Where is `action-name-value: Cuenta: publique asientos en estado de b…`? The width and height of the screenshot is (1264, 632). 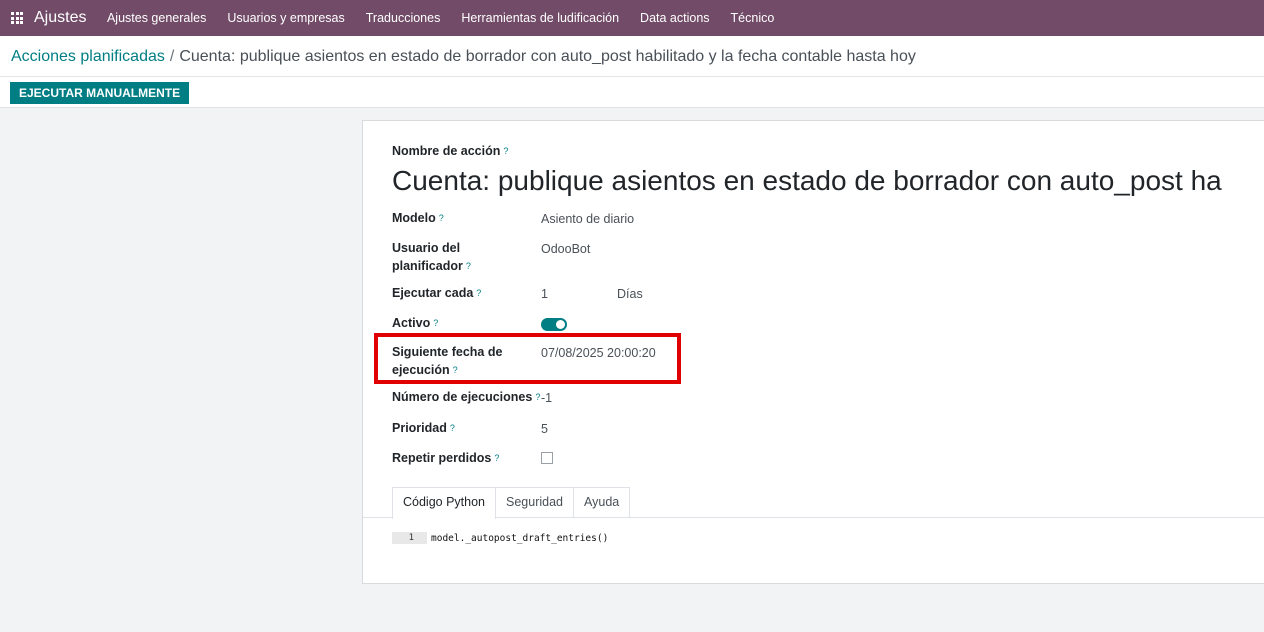
action-name-value: Cuenta: publique asientos en estado de b… is located at coordinates (807, 181).